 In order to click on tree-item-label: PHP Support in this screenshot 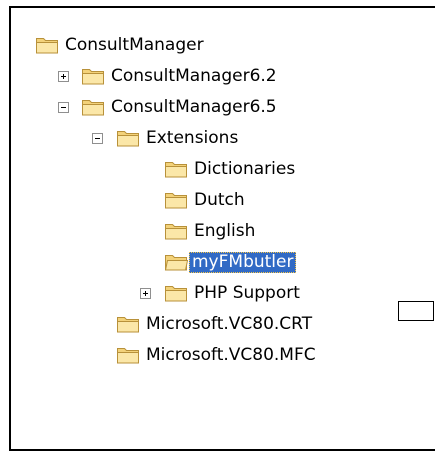, I will do `click(247, 293)`.